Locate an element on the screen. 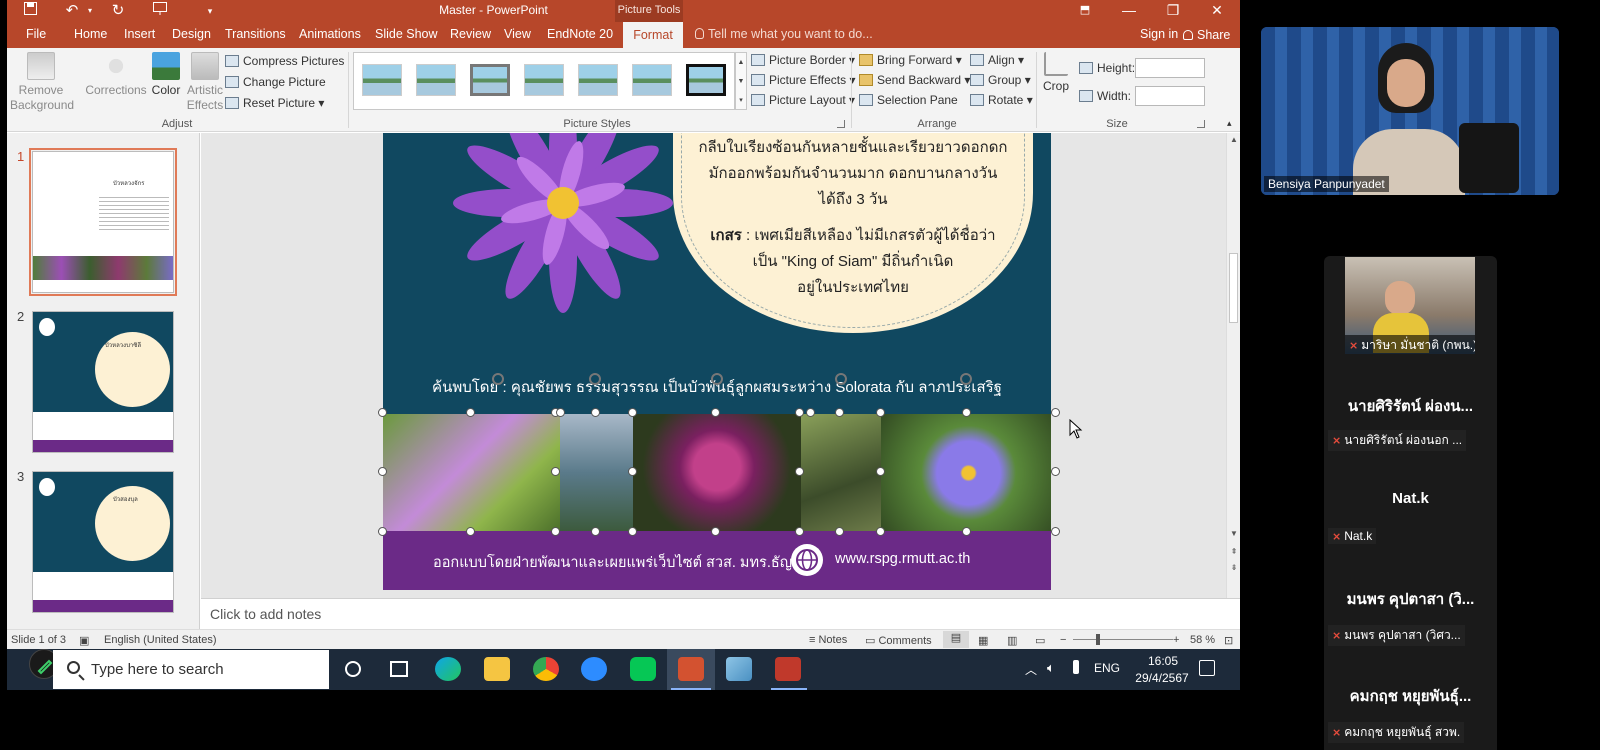 The height and width of the screenshot is (750, 1600). notes-pane: Click to add notes is located at coordinates (720, 613).